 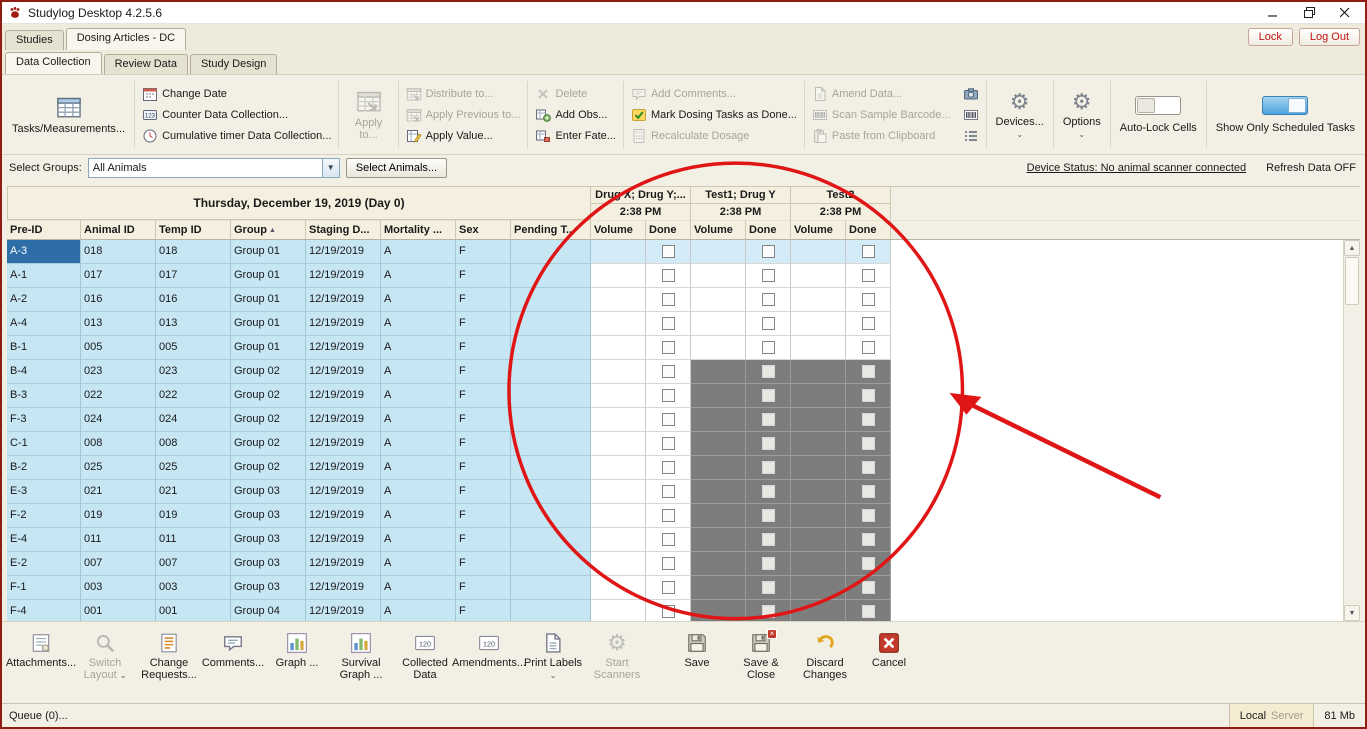 What do you see at coordinates (118, 610) in the screenshot?
I see `cell-animal-id: 001` at bounding box center [118, 610].